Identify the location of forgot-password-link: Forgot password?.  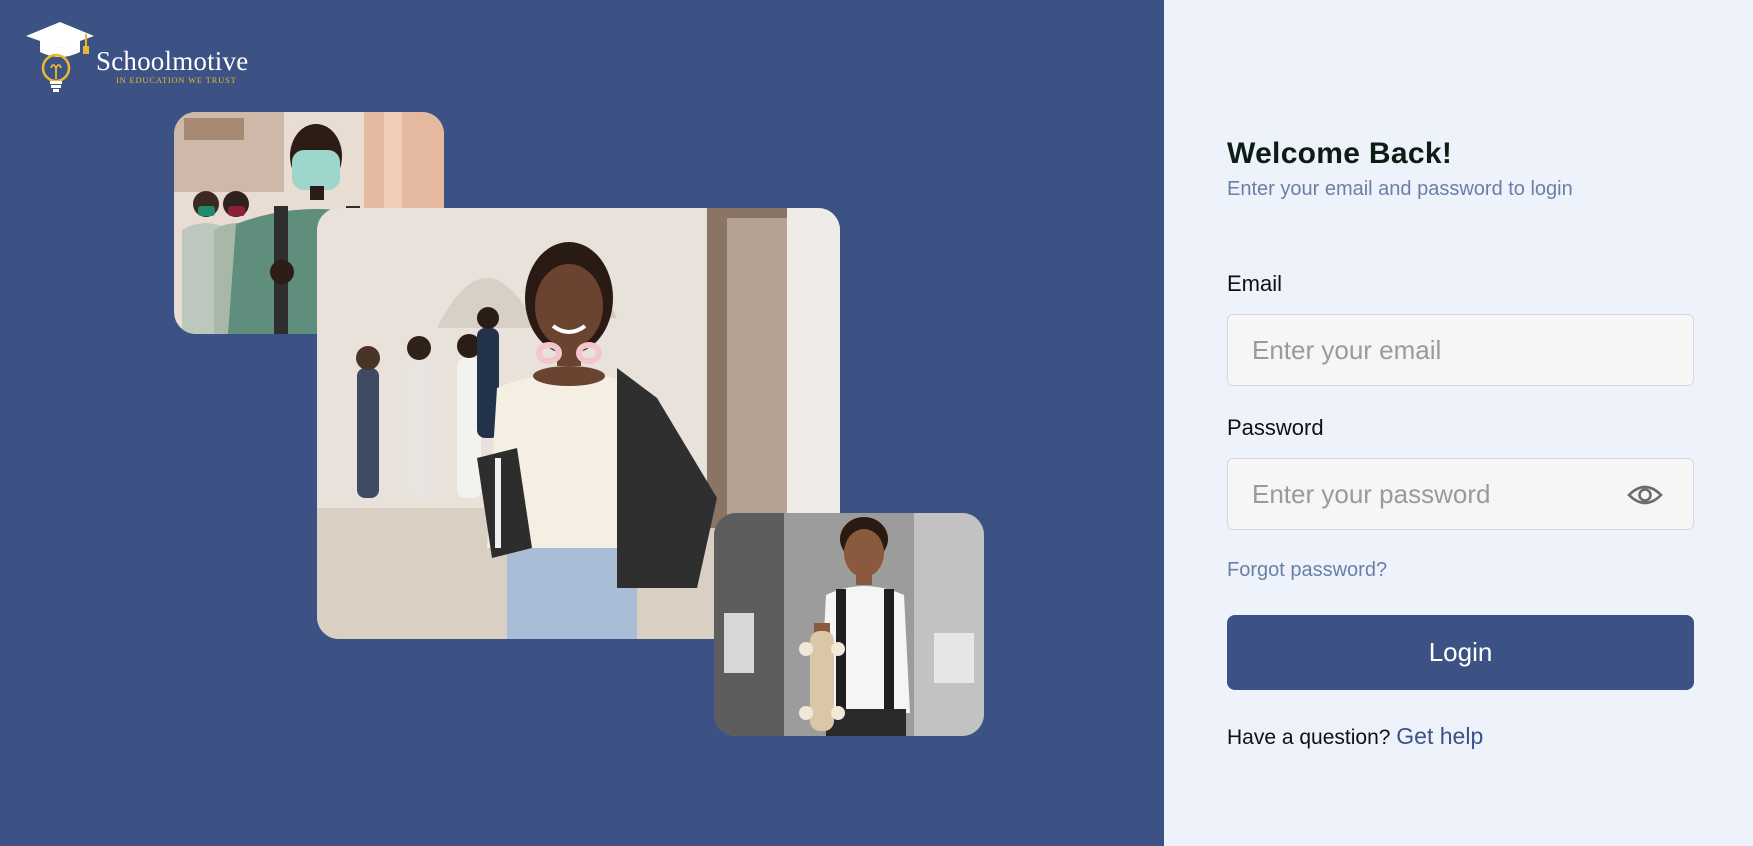
(1307, 570).